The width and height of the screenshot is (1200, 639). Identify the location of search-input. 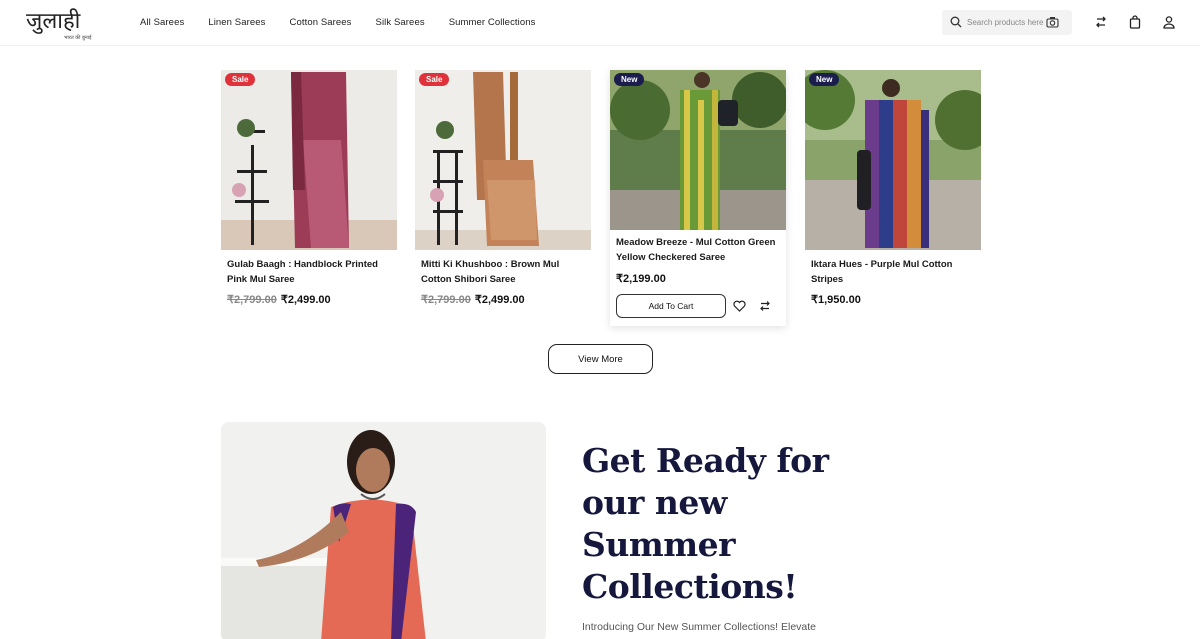
(1008, 22).